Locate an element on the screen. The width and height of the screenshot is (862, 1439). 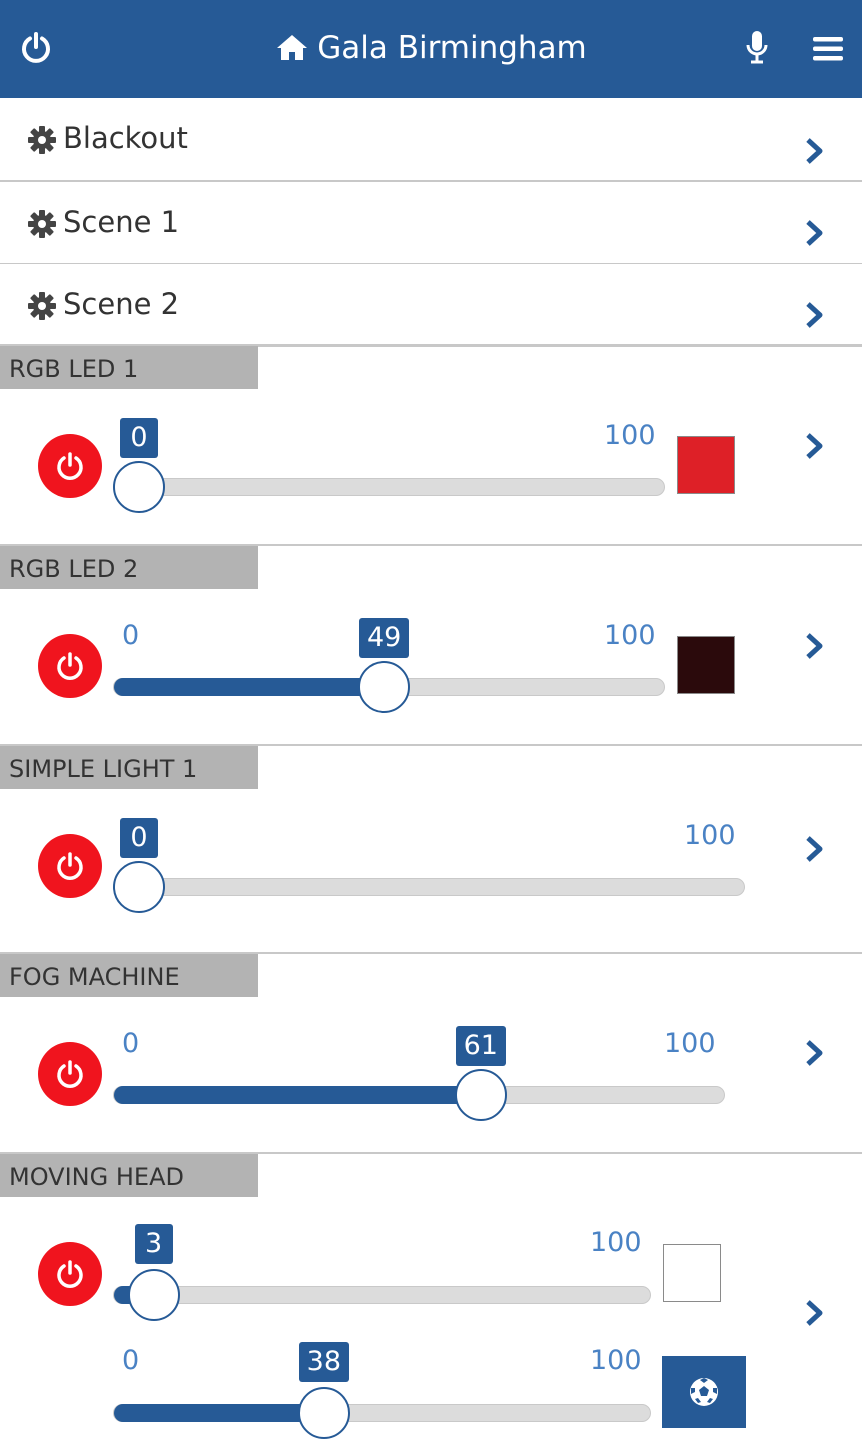
slider-value-label: 61 is located at coordinates (480, 1046).